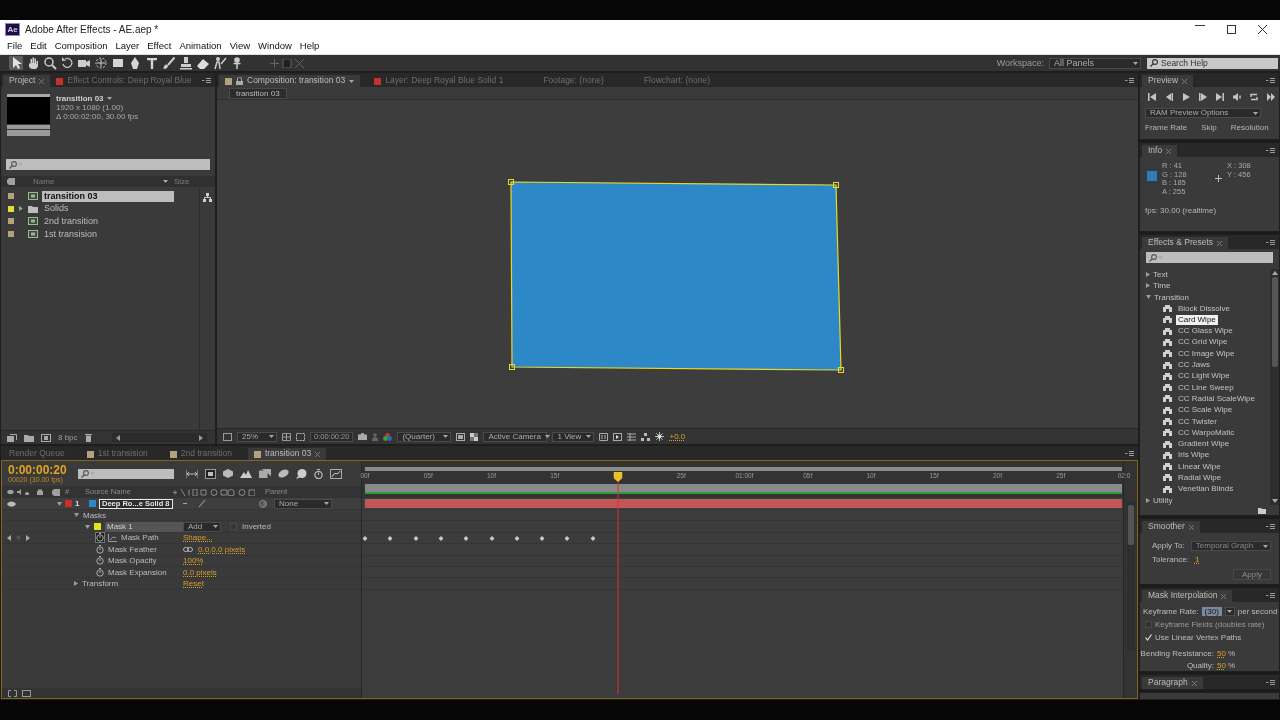 This screenshot has height=720, width=1280. I want to click on scroll-right-icon, so click(201, 437).